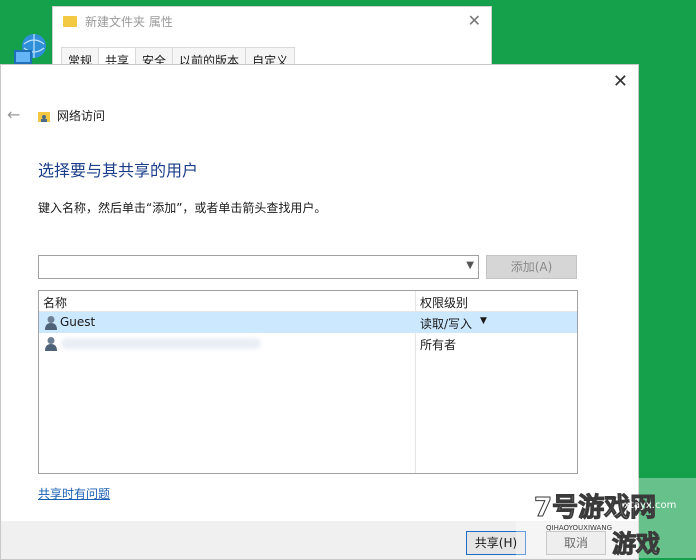 This screenshot has width=696, height=560. Describe the element at coordinates (606, 518) in the screenshot. I see `watermark-logo: 7号游戏网 QIHAOYOUXIWANG xtayx.com 游戏` at that location.